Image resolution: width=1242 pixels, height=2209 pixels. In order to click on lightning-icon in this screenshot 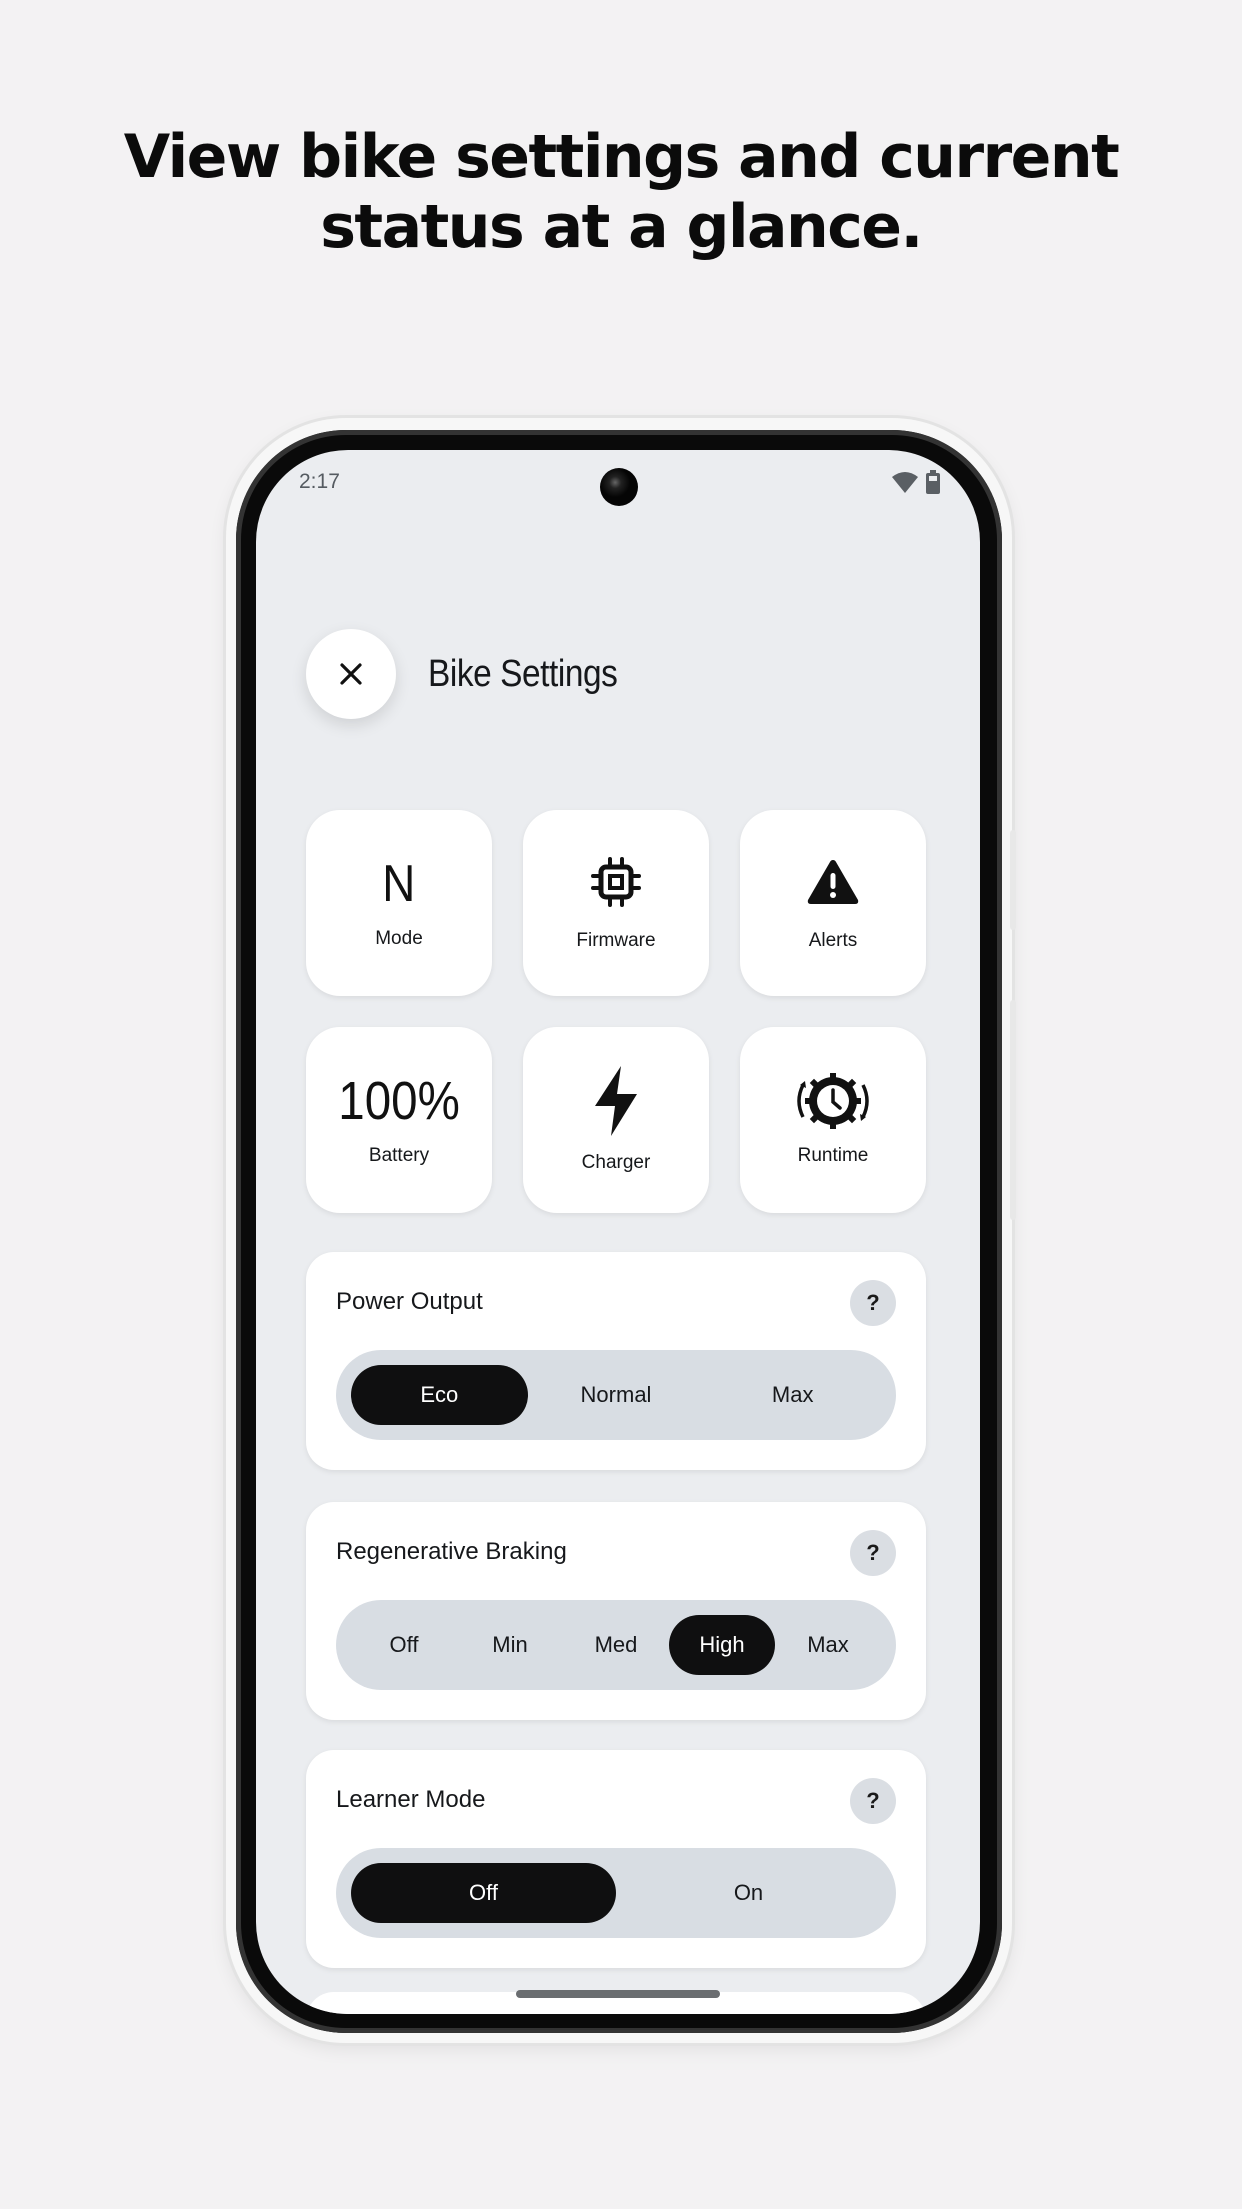, I will do `click(616, 1101)`.